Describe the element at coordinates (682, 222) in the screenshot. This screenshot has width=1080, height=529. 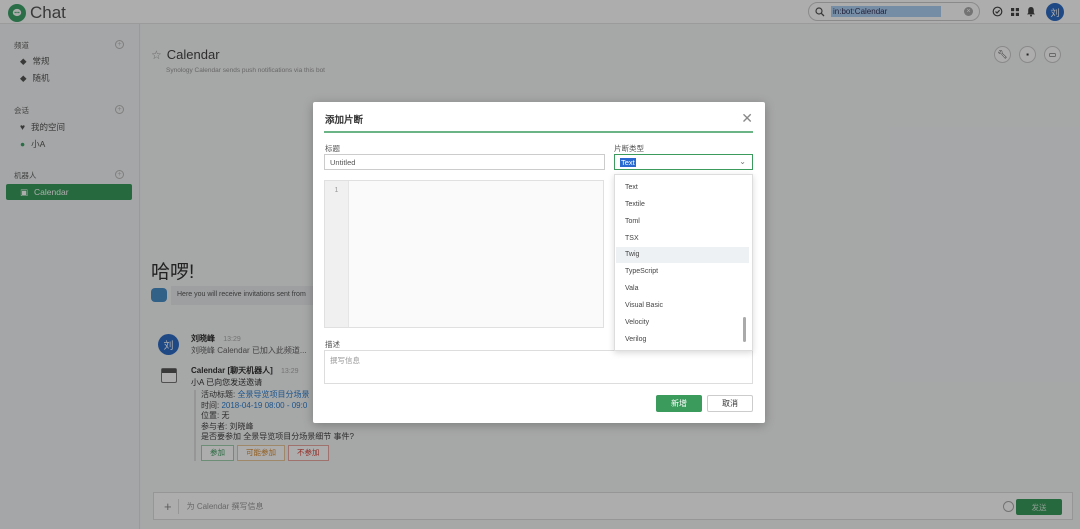
I see `dropdown-option: Toml` at that location.